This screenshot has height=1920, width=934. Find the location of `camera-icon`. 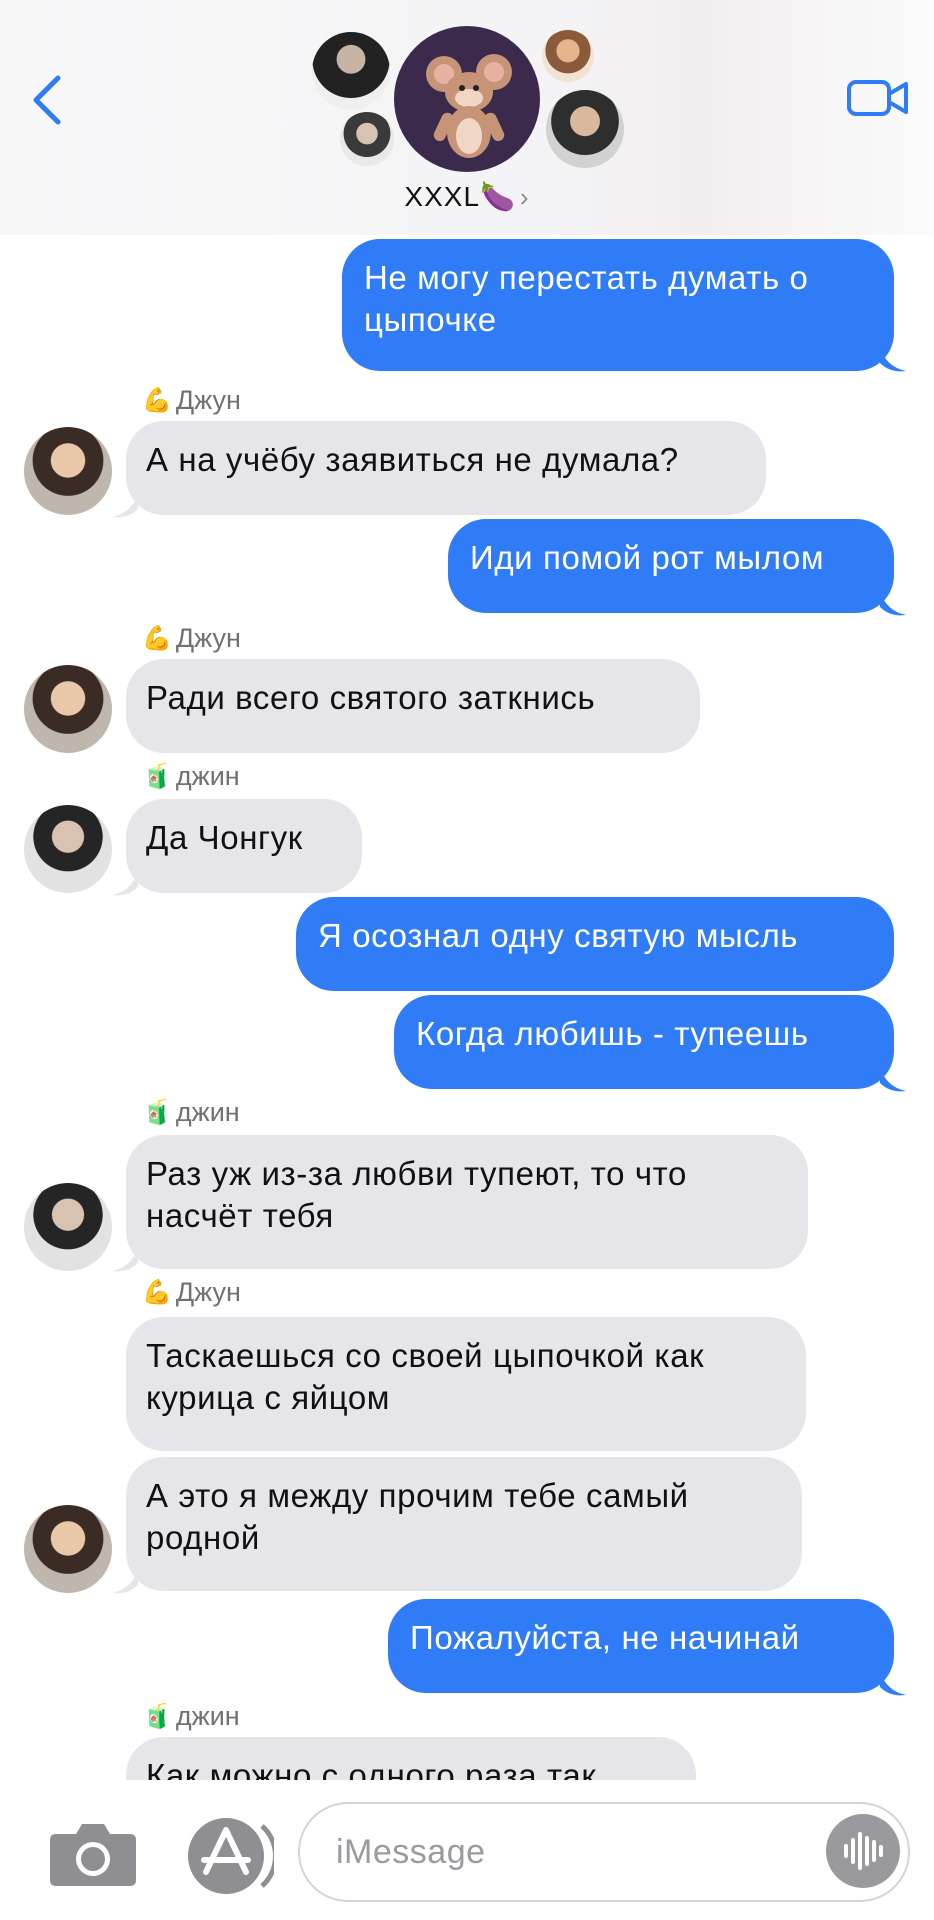

camera-icon is located at coordinates (93, 1855).